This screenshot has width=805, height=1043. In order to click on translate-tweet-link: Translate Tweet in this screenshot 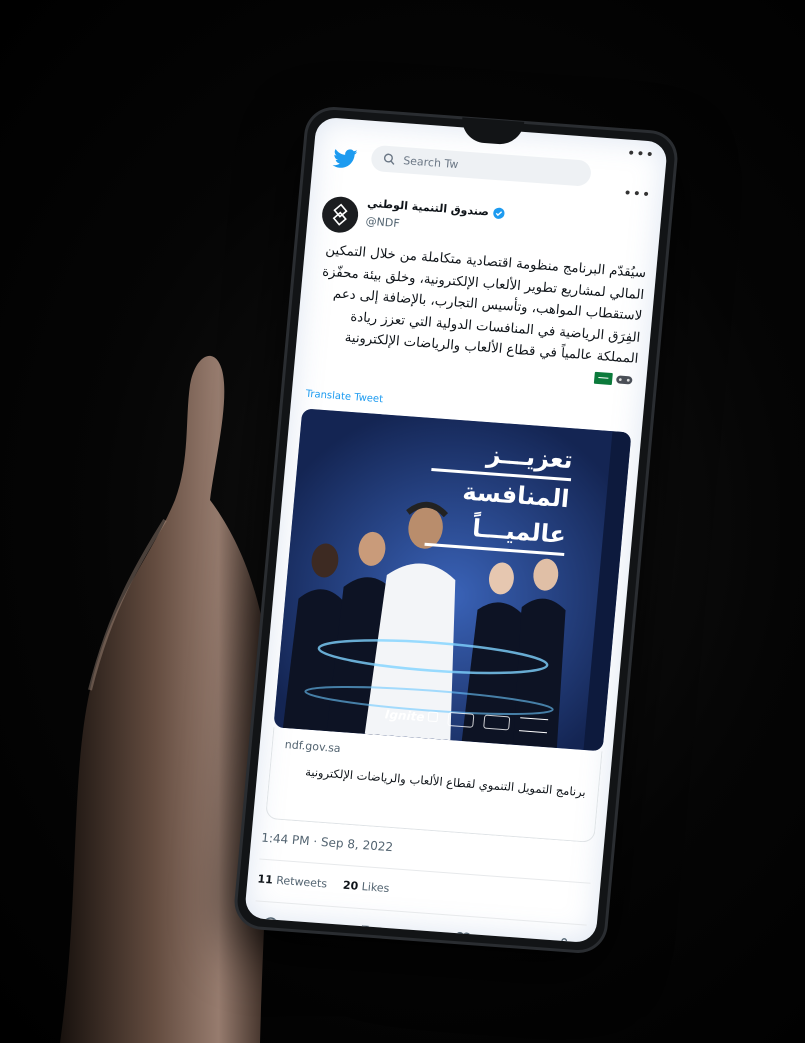, I will do `click(344, 397)`.